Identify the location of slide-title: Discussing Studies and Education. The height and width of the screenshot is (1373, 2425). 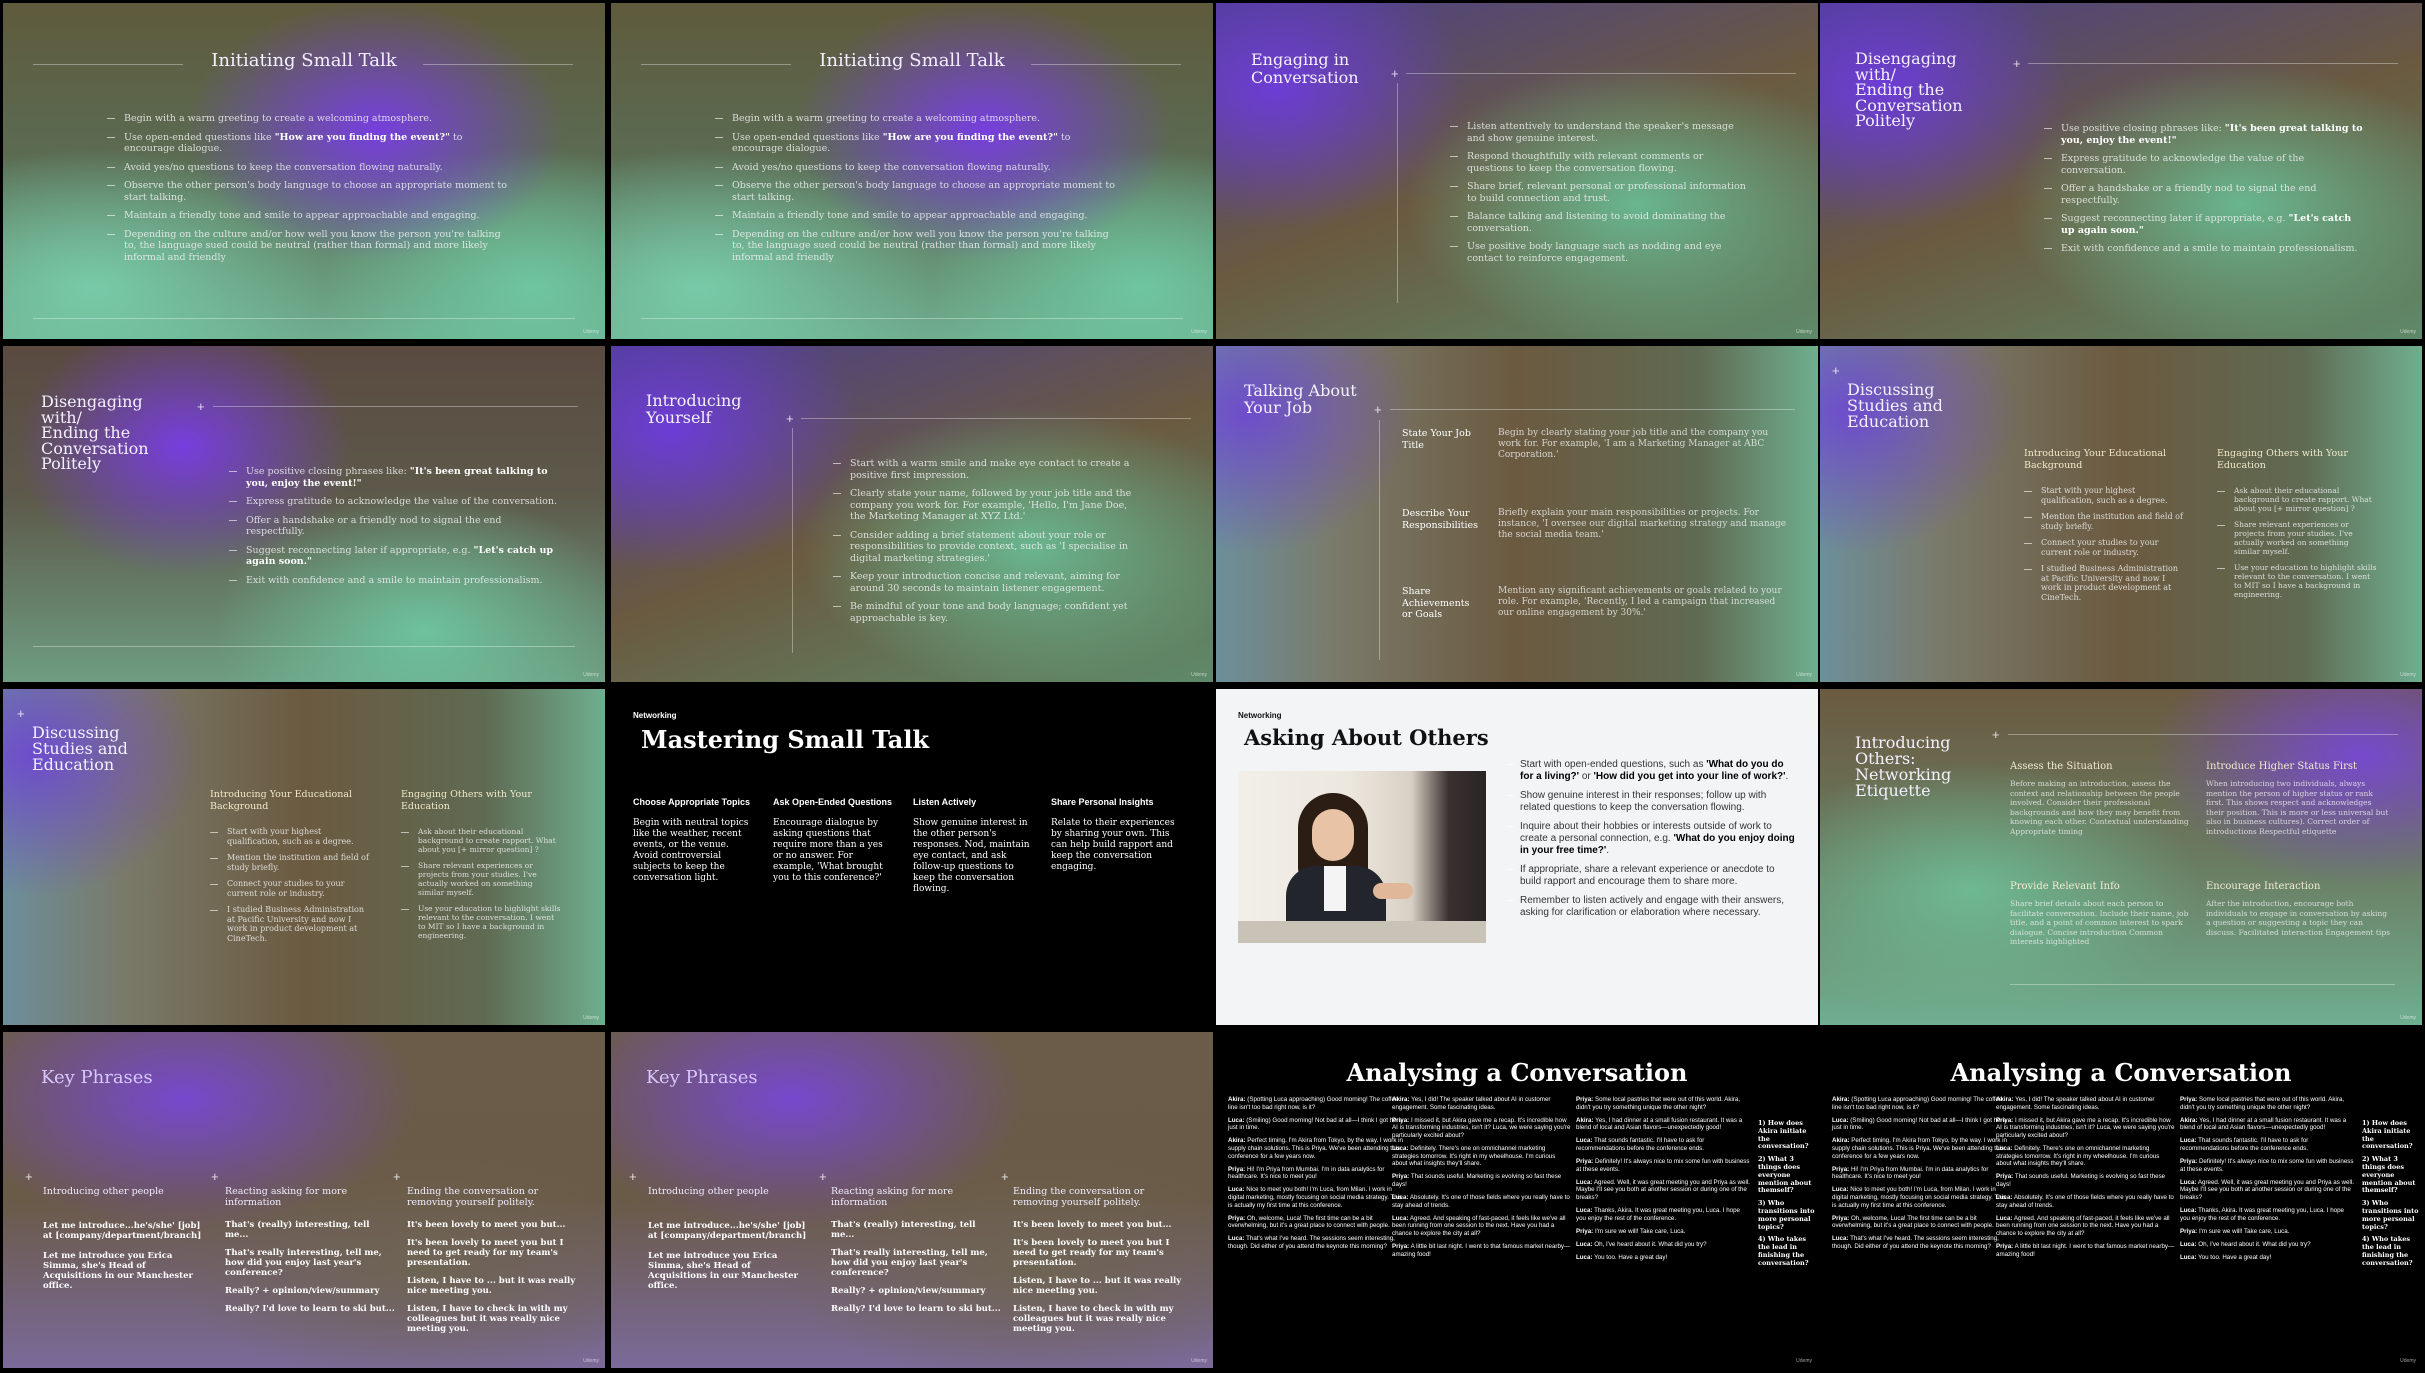
(1895, 405).